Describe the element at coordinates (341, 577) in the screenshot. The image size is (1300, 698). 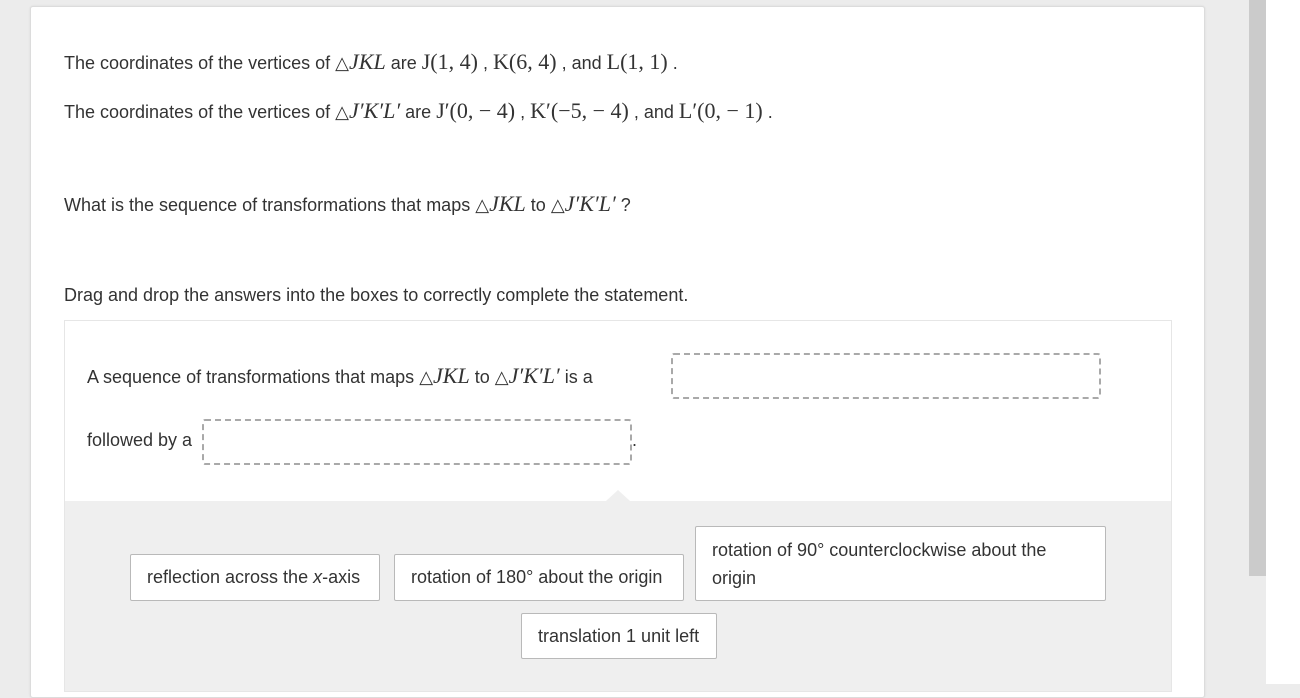
I see `text: -axis` at that location.